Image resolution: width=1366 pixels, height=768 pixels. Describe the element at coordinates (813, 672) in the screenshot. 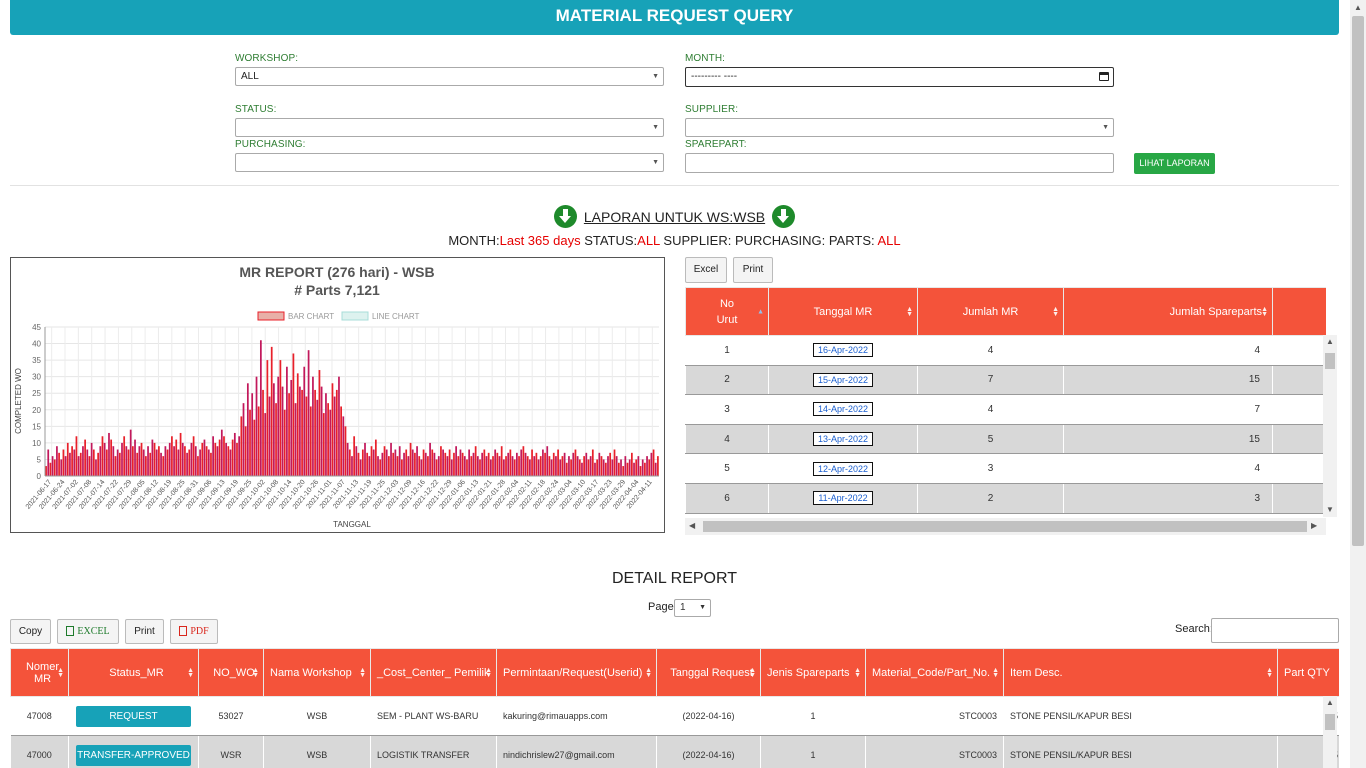

I see `col-header-jenis-spareparts: Jenis Spareparts ▲ ▼` at that location.